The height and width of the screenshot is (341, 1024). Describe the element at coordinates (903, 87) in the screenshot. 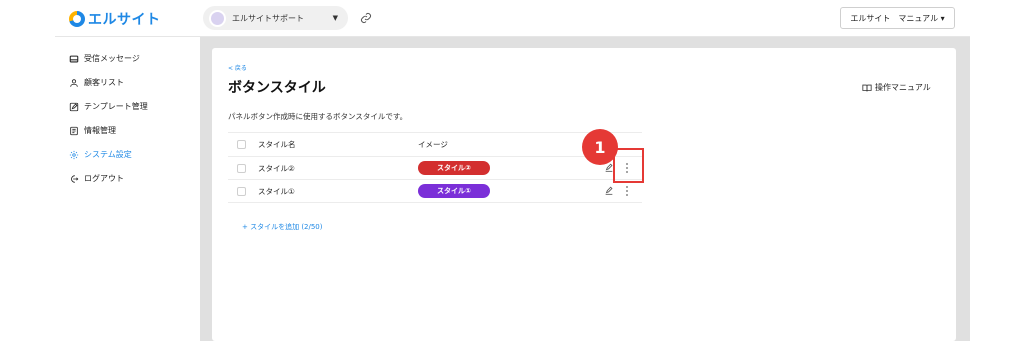

I see `operation-manual-label: 操作マニュアル` at that location.